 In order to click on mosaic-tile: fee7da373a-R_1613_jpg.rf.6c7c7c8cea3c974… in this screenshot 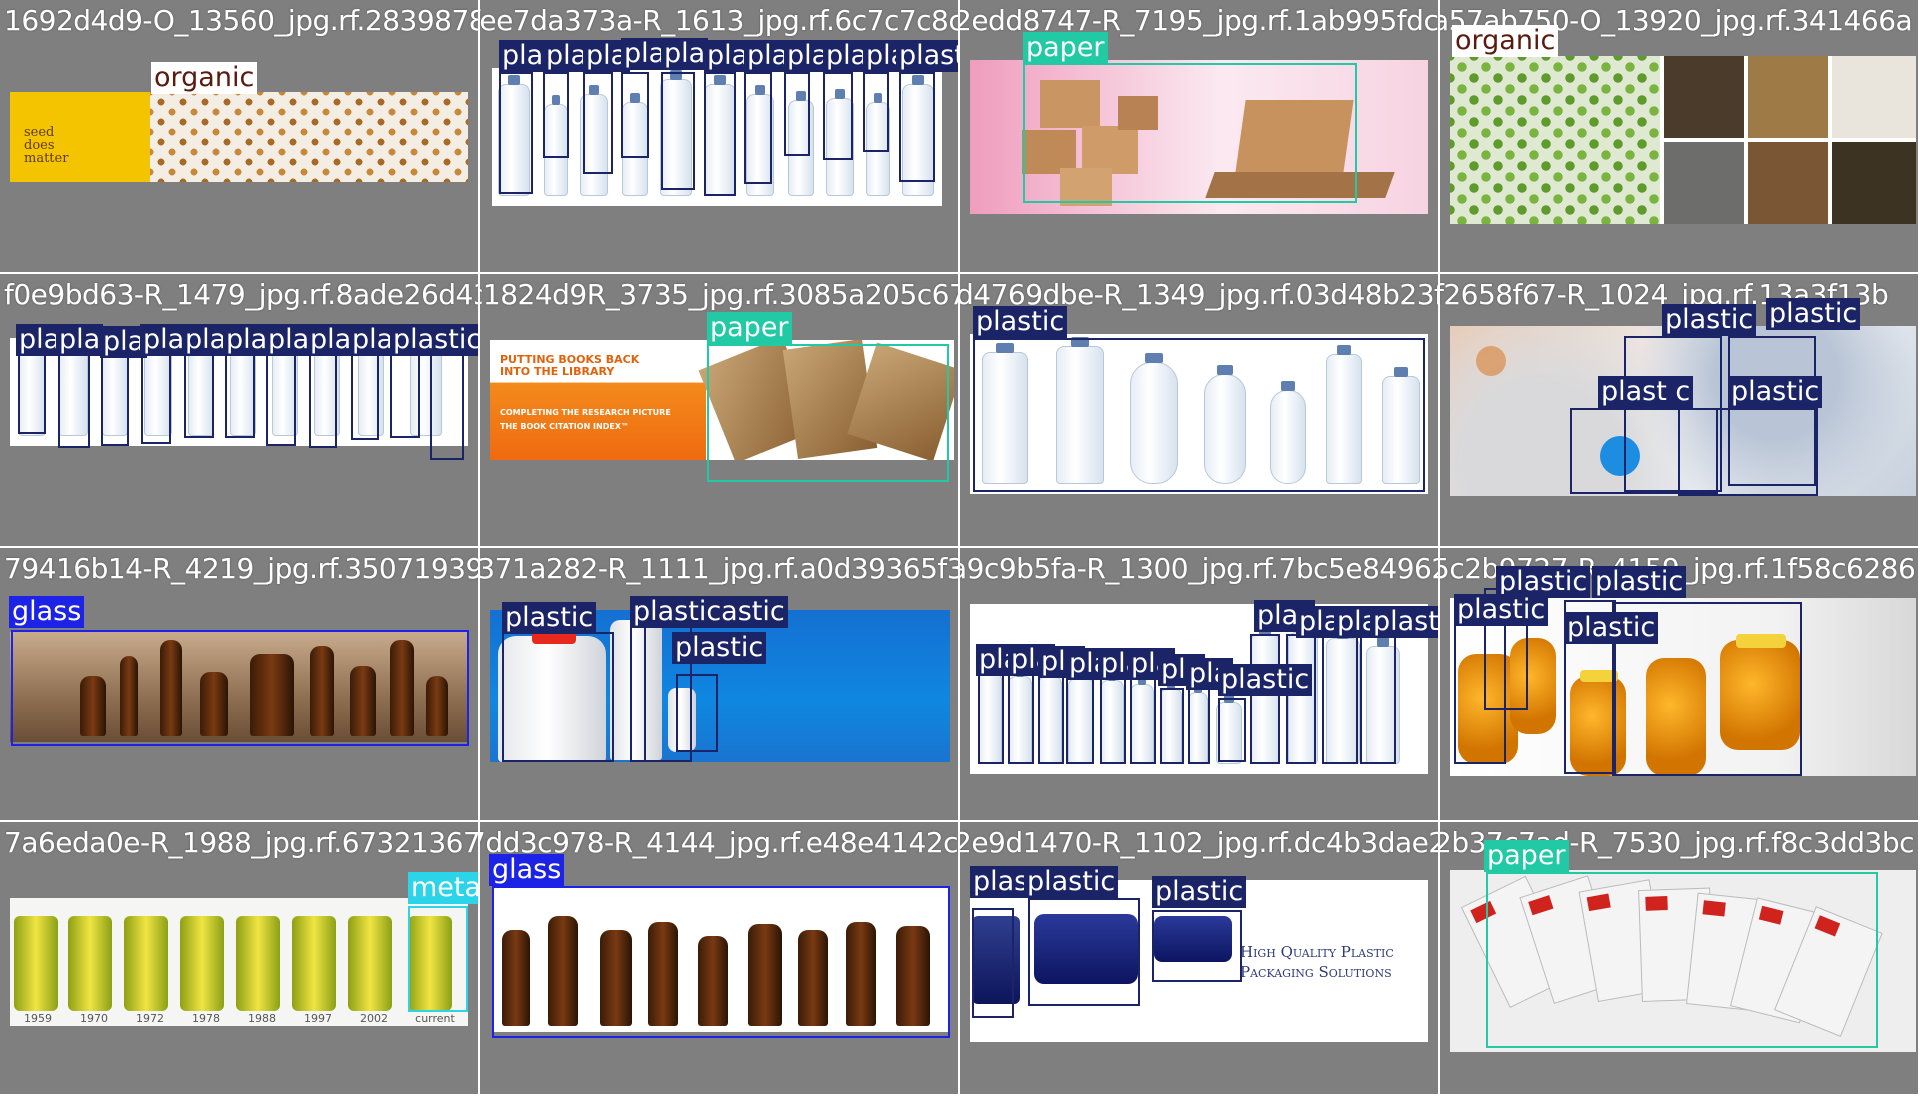, I will do `click(719, 136)`.